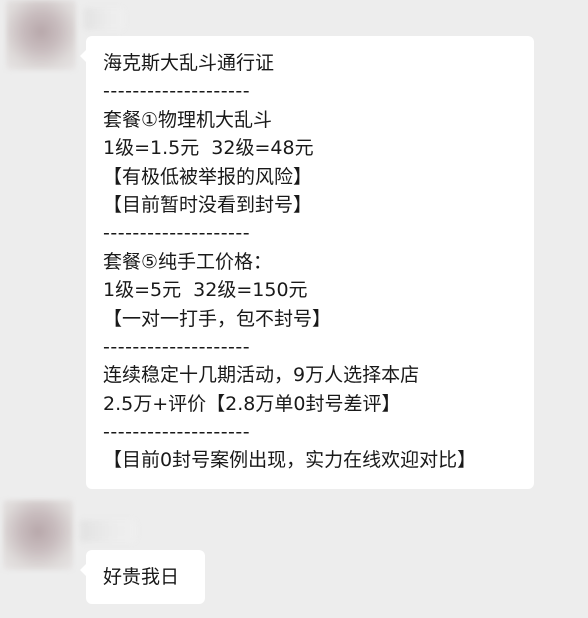  What do you see at coordinates (208, 176) in the screenshot?
I see `message-line: 【有极低被举报的风险】` at bounding box center [208, 176].